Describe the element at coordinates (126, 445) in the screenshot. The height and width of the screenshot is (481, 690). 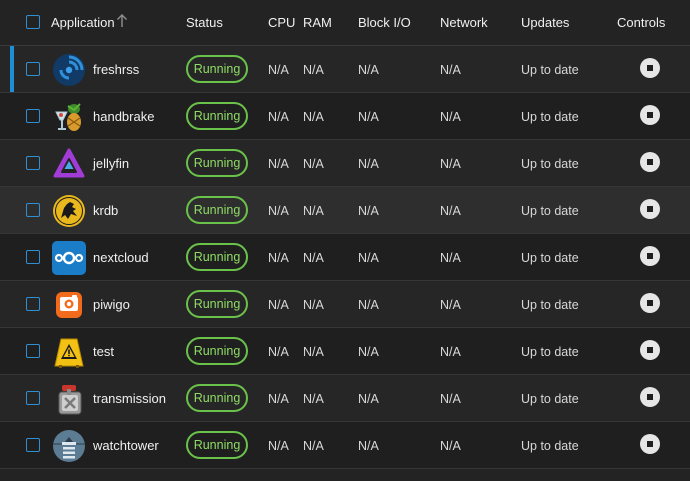
I see `app-name: watchtower` at that location.